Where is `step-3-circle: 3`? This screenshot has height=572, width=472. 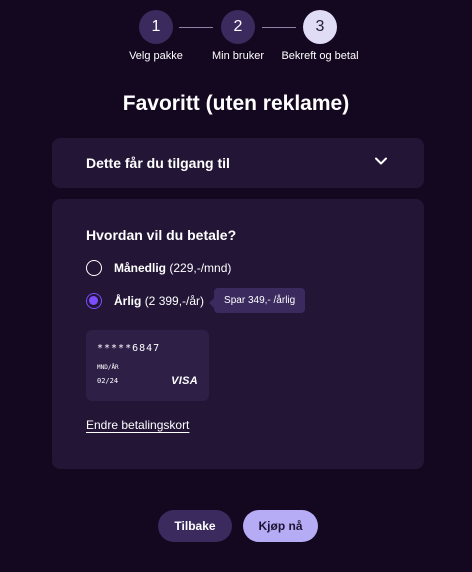
step-3-circle: 3 is located at coordinates (320, 27).